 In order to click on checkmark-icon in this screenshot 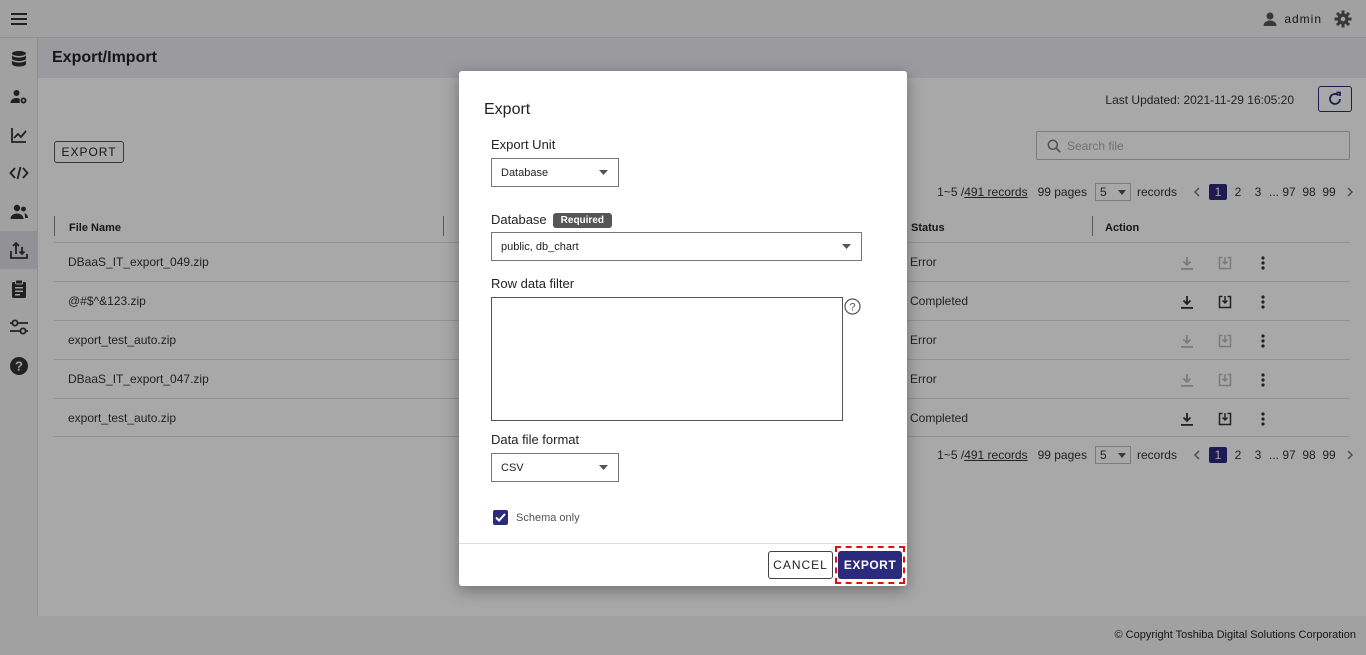, I will do `click(500, 517)`.